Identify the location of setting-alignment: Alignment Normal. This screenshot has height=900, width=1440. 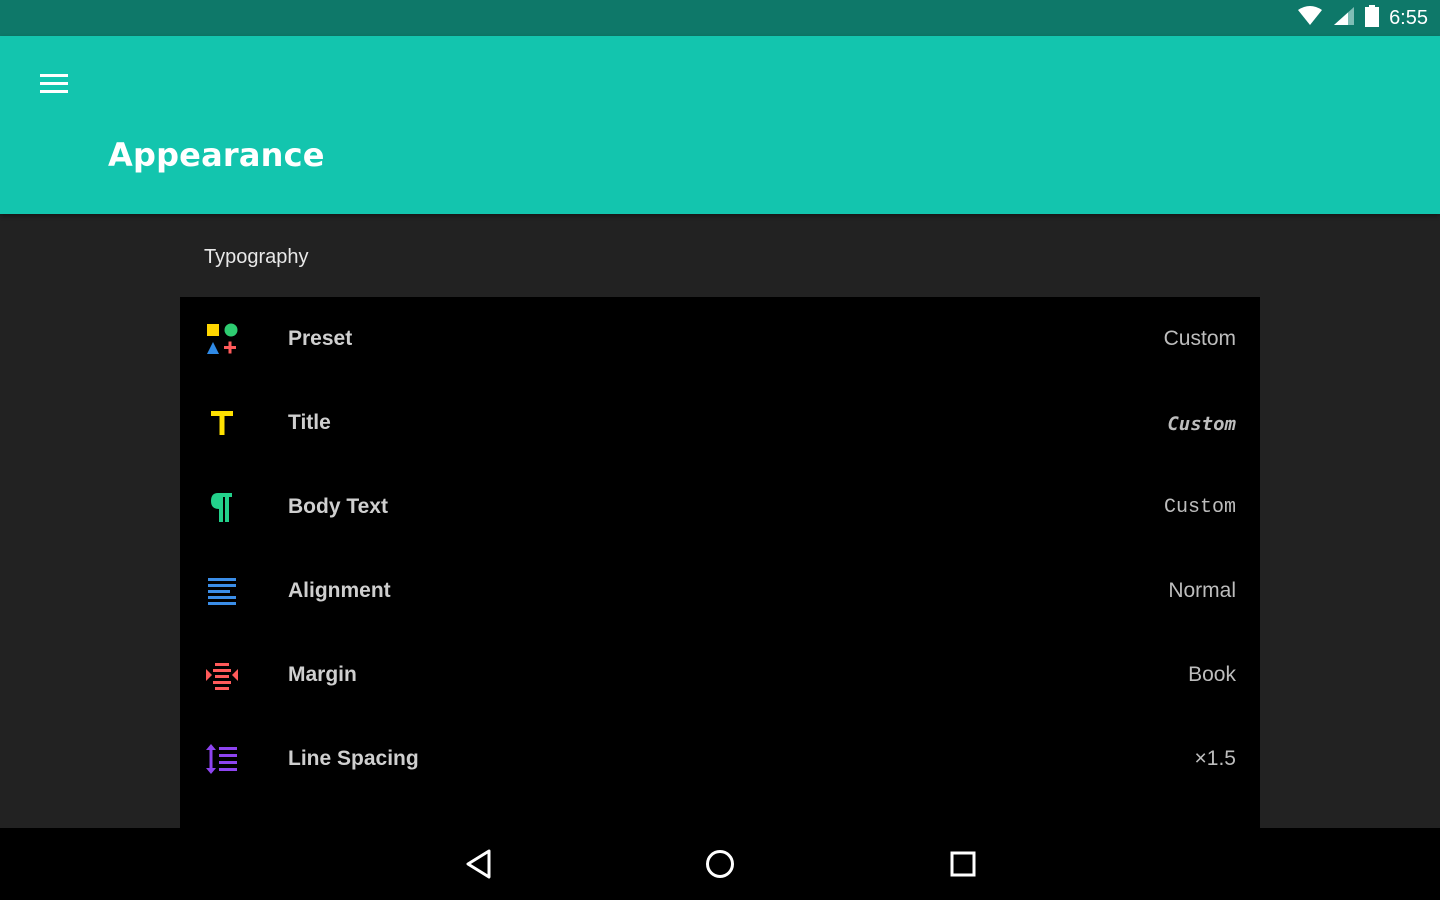
(720, 591).